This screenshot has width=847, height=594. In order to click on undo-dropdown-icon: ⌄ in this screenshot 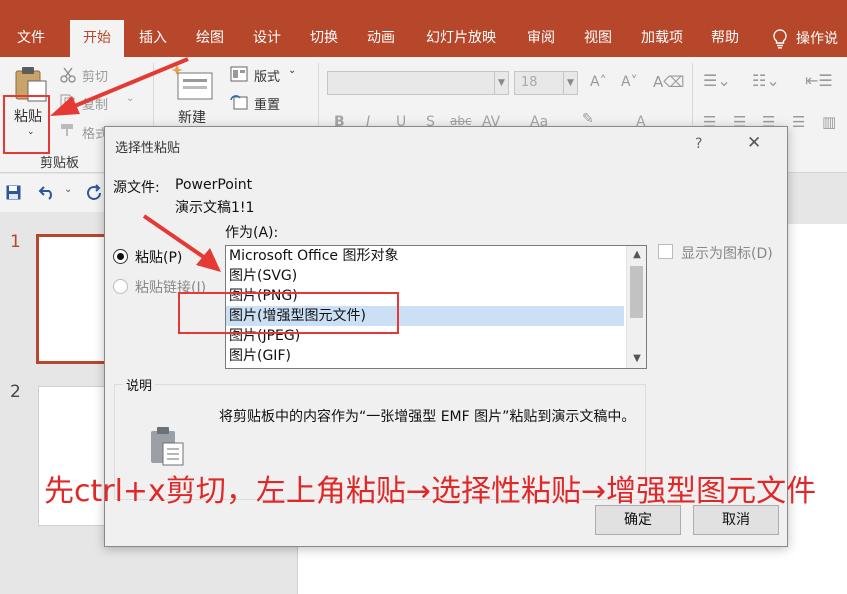, I will do `click(68, 189)`.